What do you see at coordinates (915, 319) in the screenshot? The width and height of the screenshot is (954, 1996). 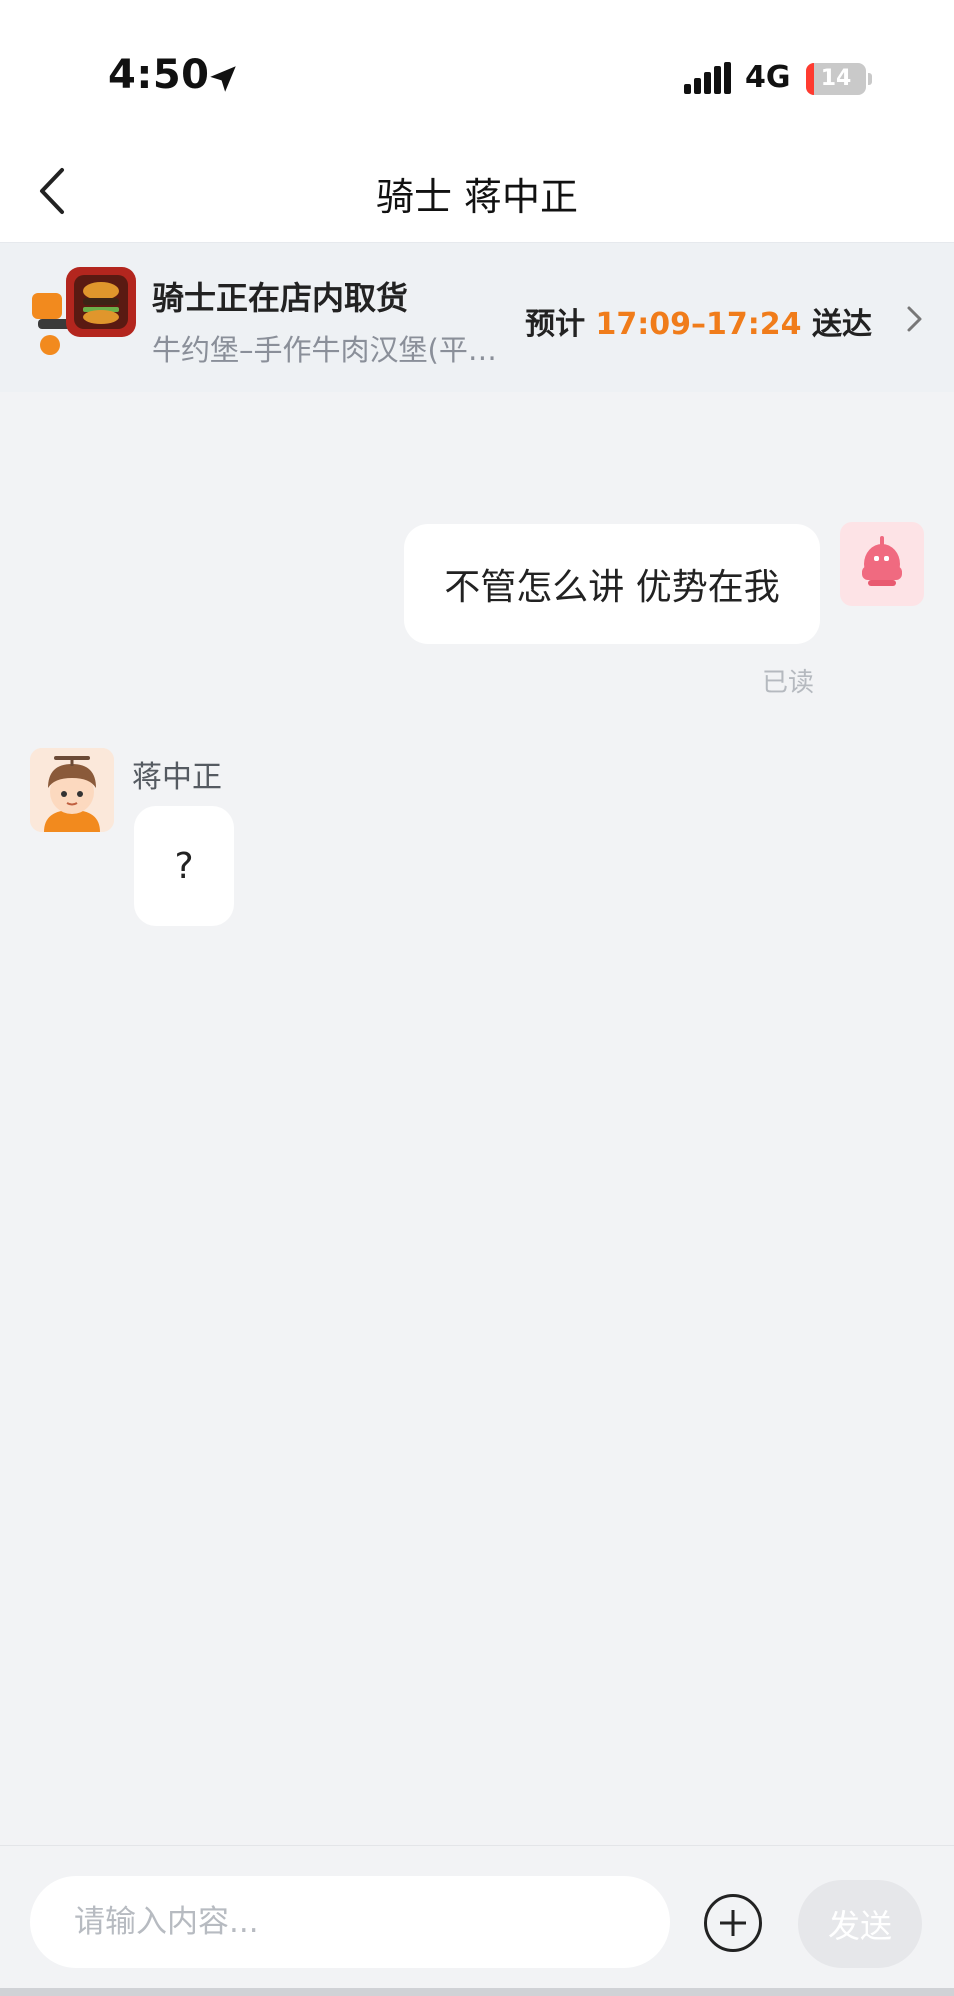 I see `chevron-right-icon` at bounding box center [915, 319].